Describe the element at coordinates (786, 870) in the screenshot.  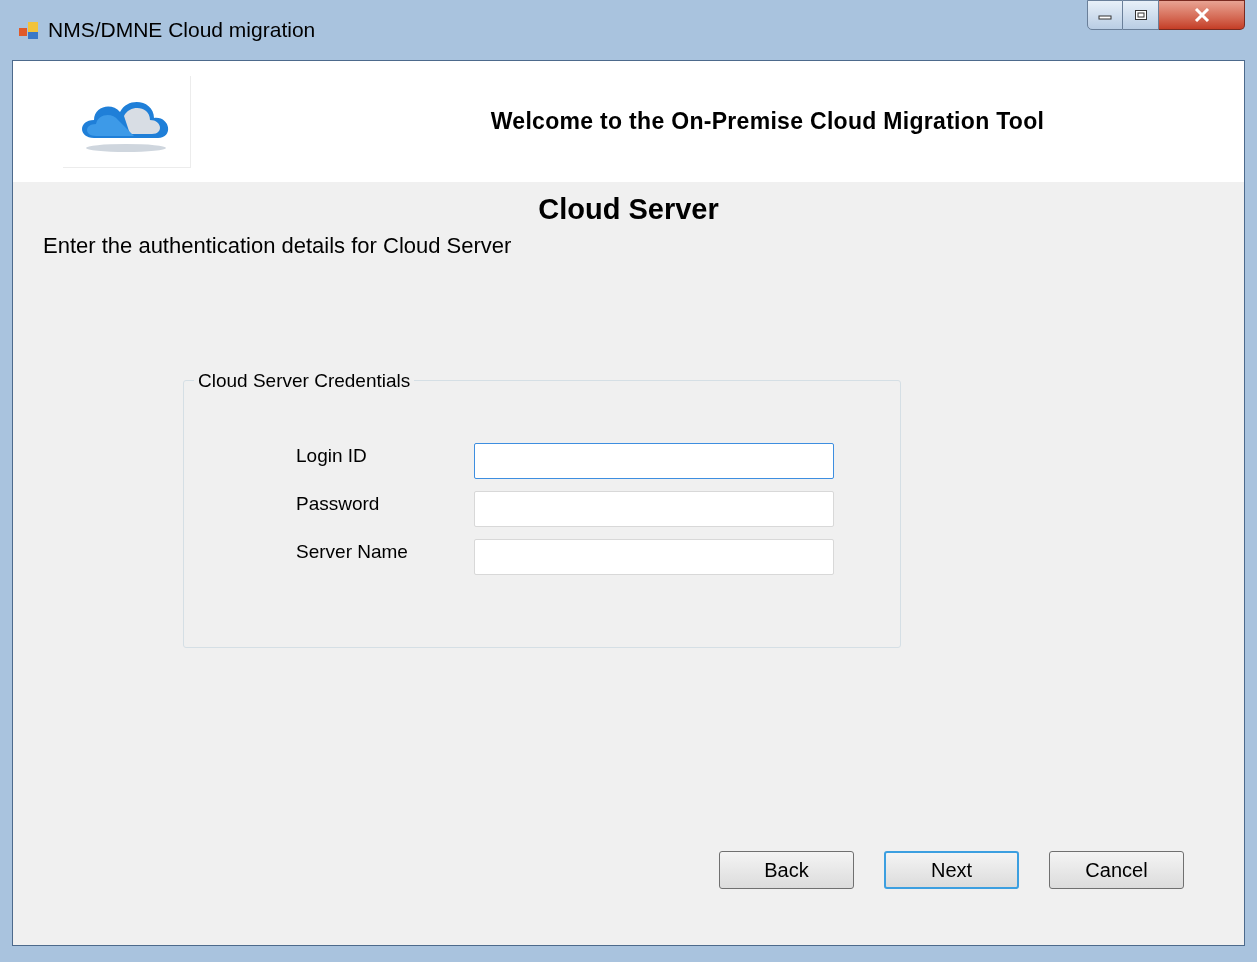
I see `dialog-button: Back` at that location.